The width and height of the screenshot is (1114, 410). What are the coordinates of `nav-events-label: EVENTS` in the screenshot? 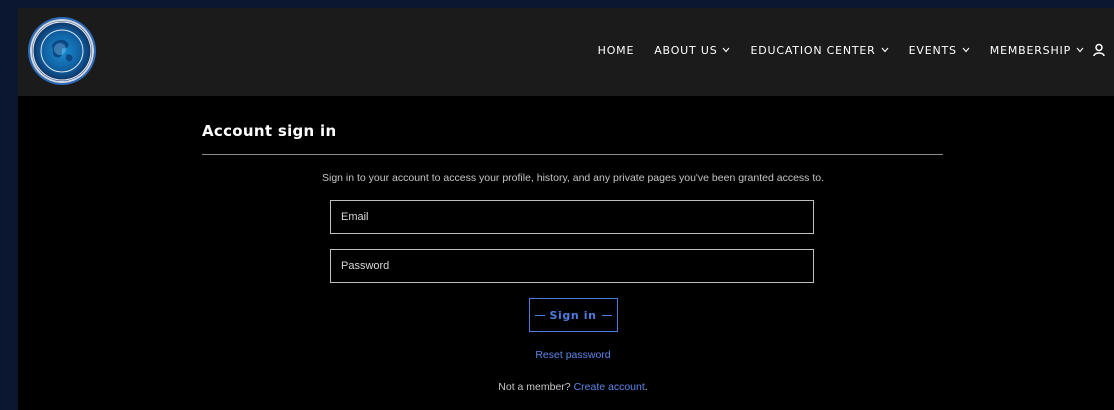 It's located at (932, 50).